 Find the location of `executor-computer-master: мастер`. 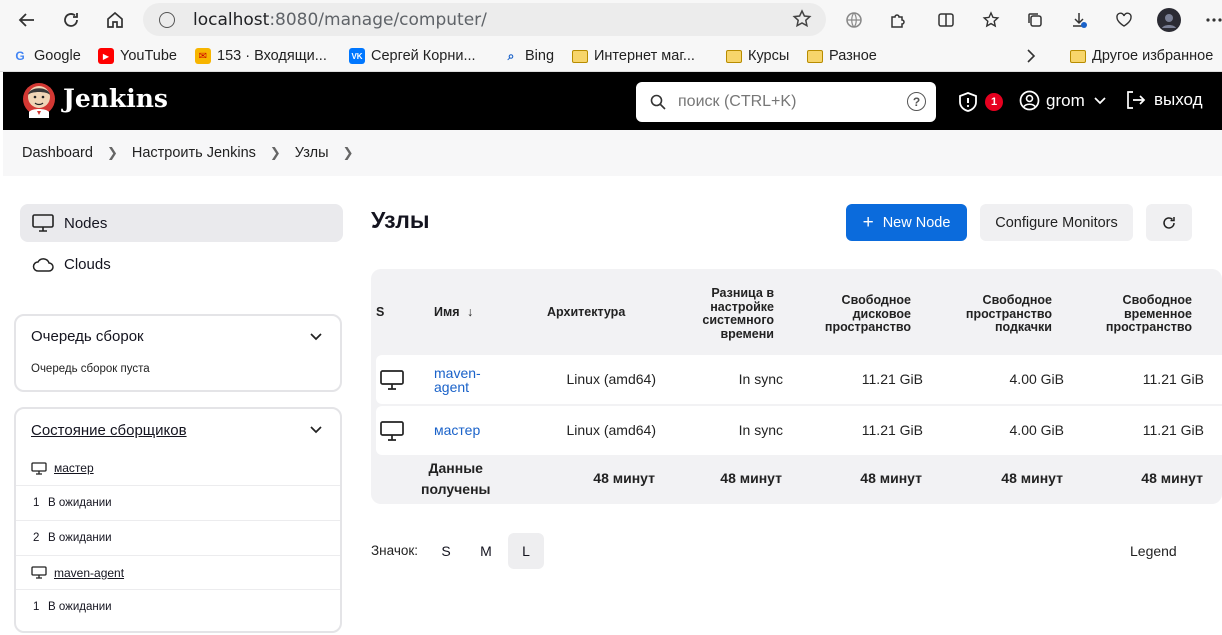

executor-computer-master: мастер is located at coordinates (178, 468).